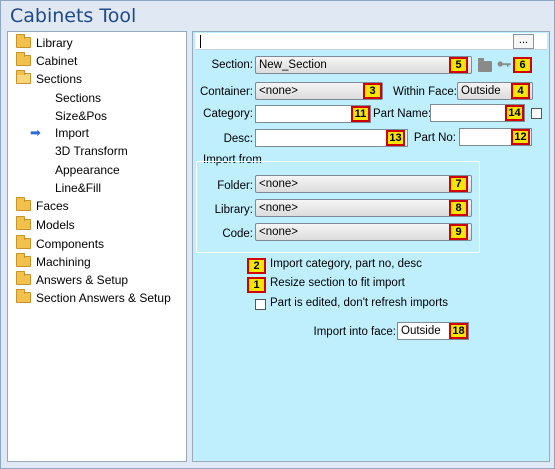  Describe the element at coordinates (337, 283) in the screenshot. I see `resize-section-option: Resize section to fit import` at that location.